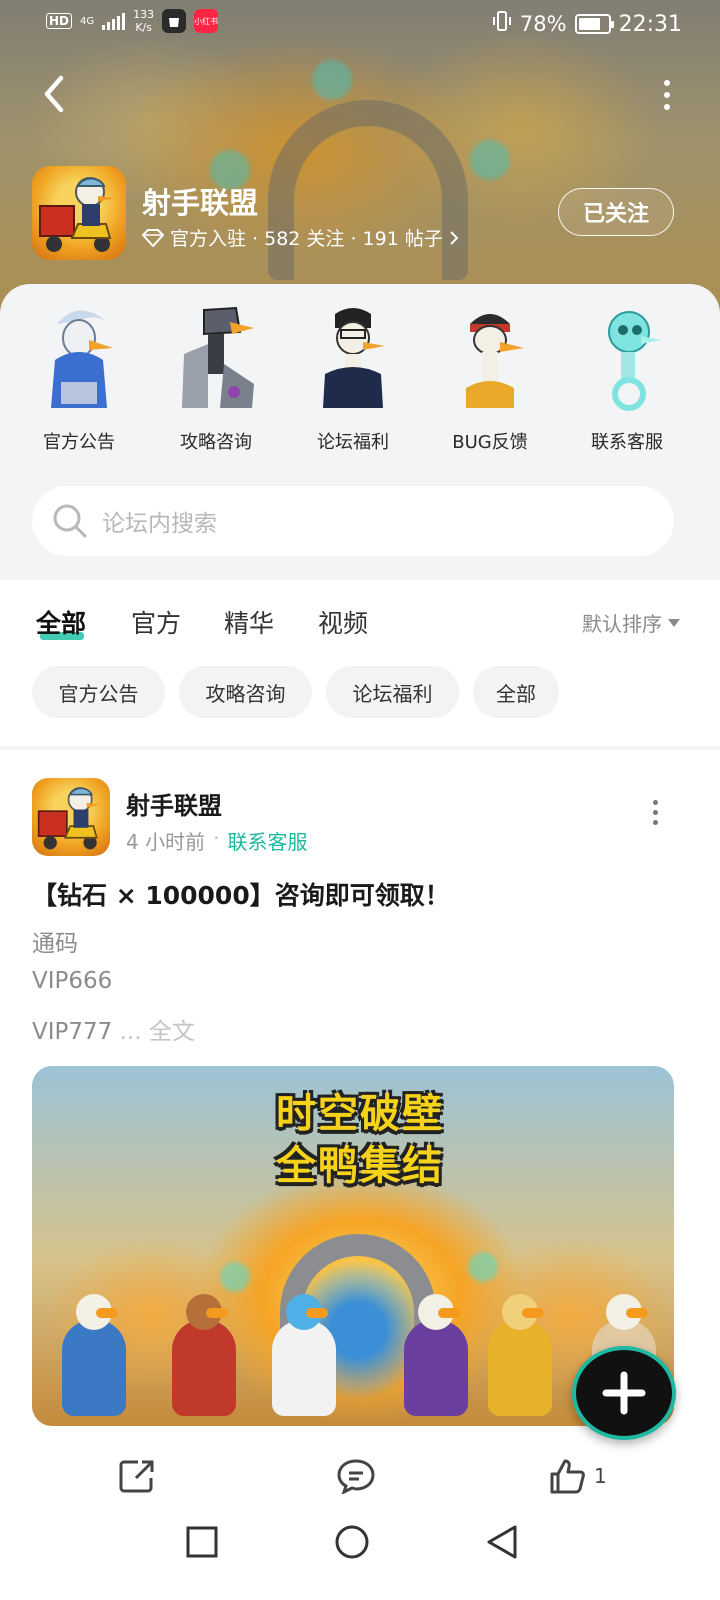 The height and width of the screenshot is (1600, 720). I want to click on triangle-back-icon, so click(502, 1542).